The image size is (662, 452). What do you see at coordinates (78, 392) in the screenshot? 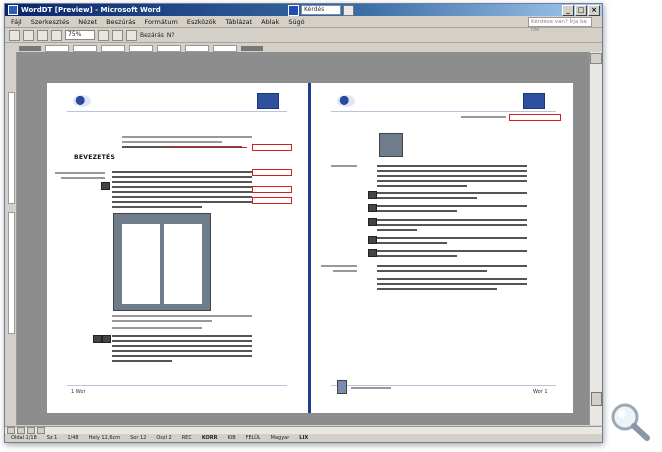
I see `page-number: 1 Wor` at bounding box center [78, 392].